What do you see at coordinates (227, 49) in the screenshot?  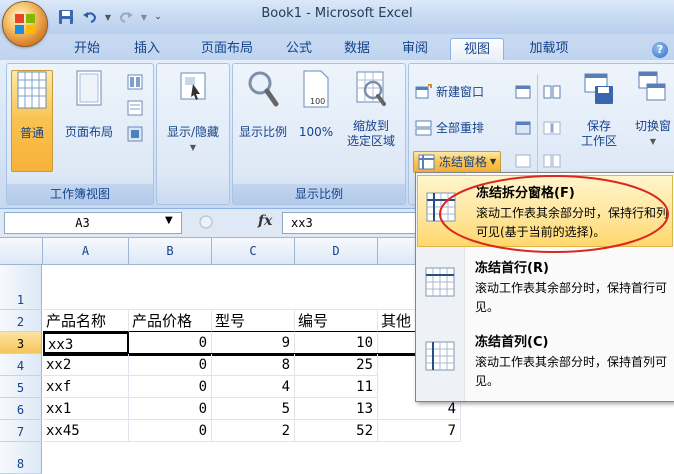 I see `tab-page-layout: 页面布局` at bounding box center [227, 49].